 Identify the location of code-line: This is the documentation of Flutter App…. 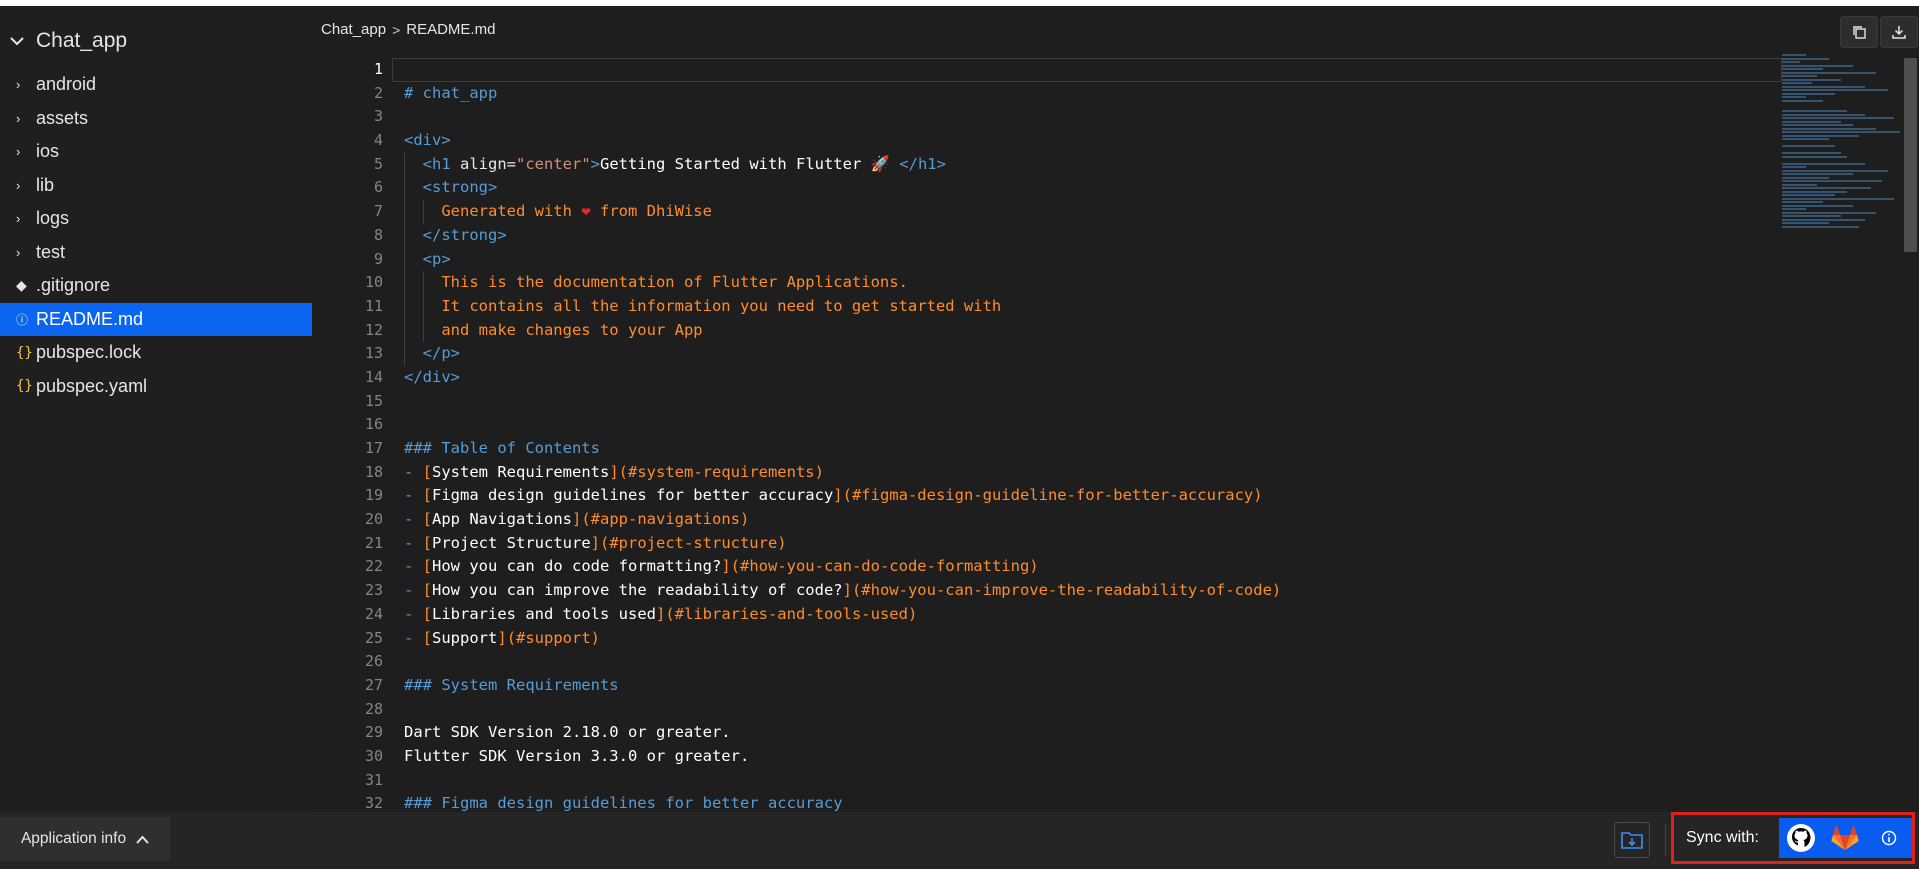
(1087, 283).